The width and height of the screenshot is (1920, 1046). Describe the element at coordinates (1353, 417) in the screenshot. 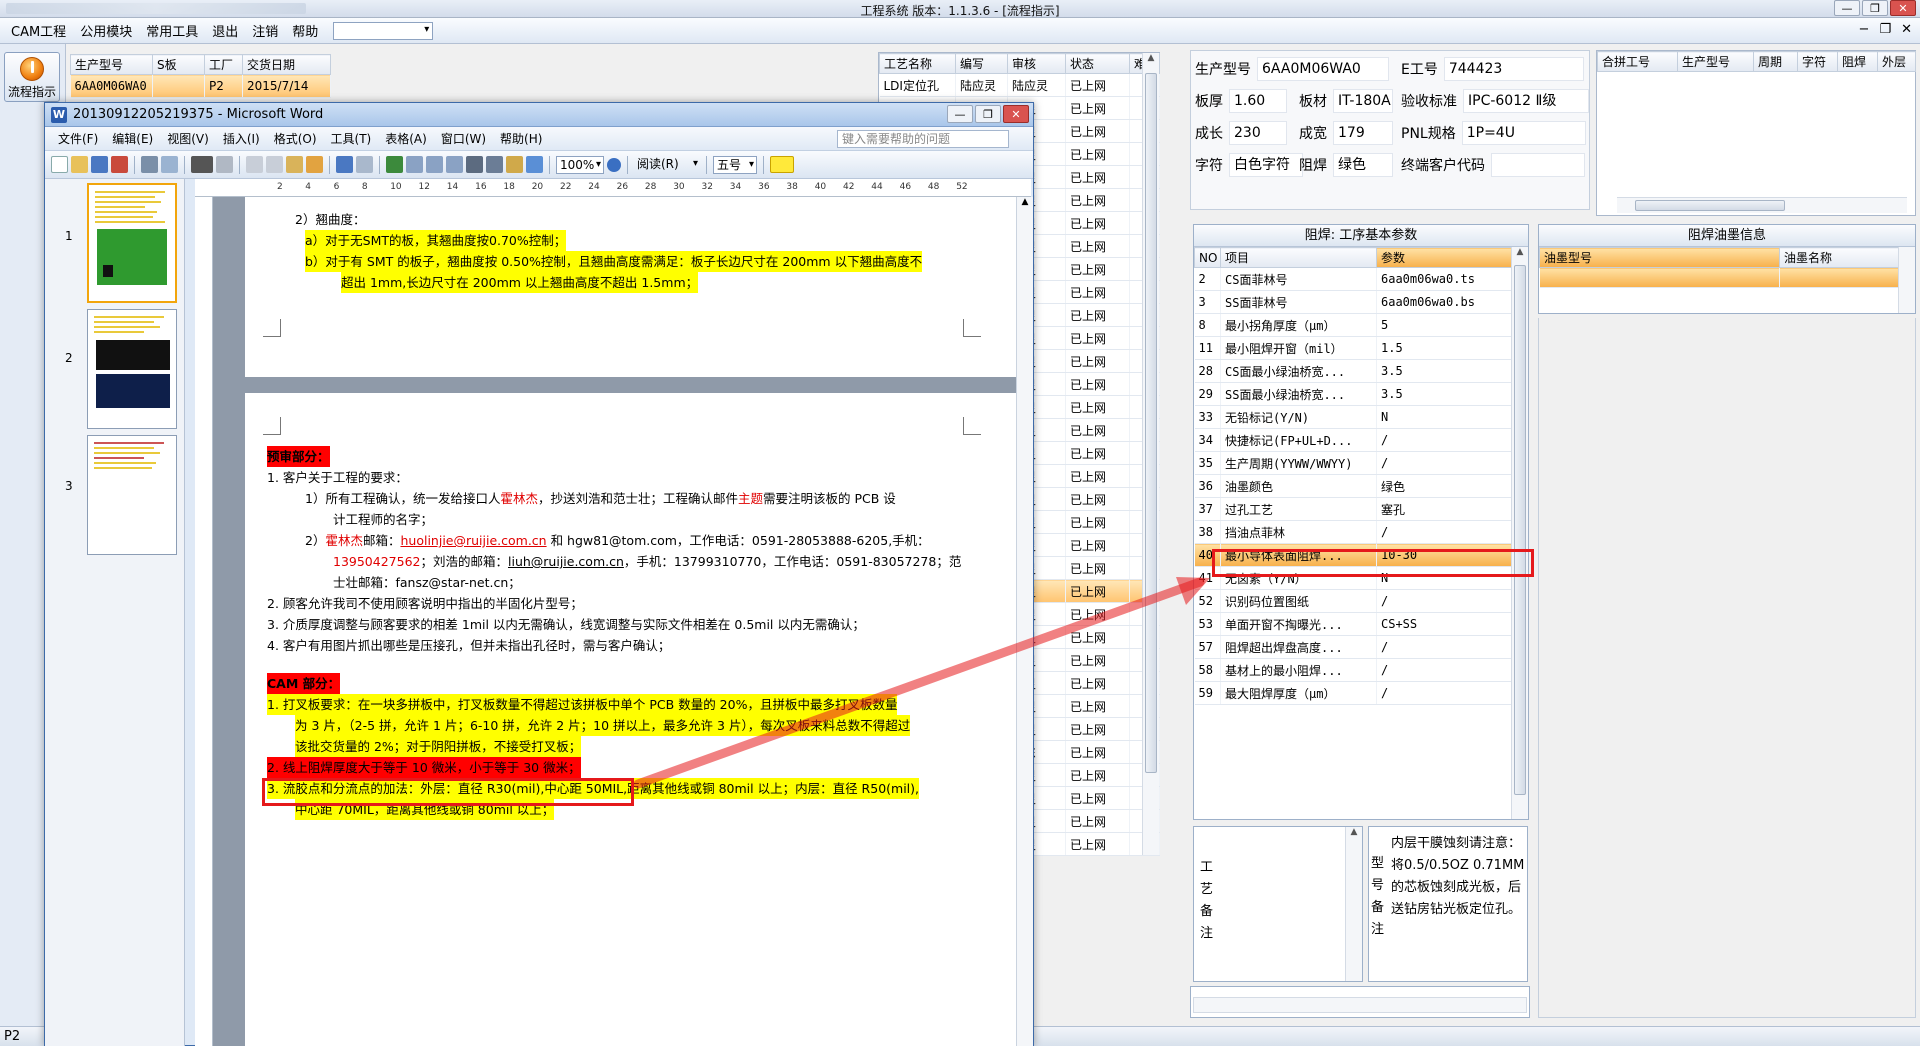

I see `table-row: 33 无铅标记(Y/N) N` at that location.